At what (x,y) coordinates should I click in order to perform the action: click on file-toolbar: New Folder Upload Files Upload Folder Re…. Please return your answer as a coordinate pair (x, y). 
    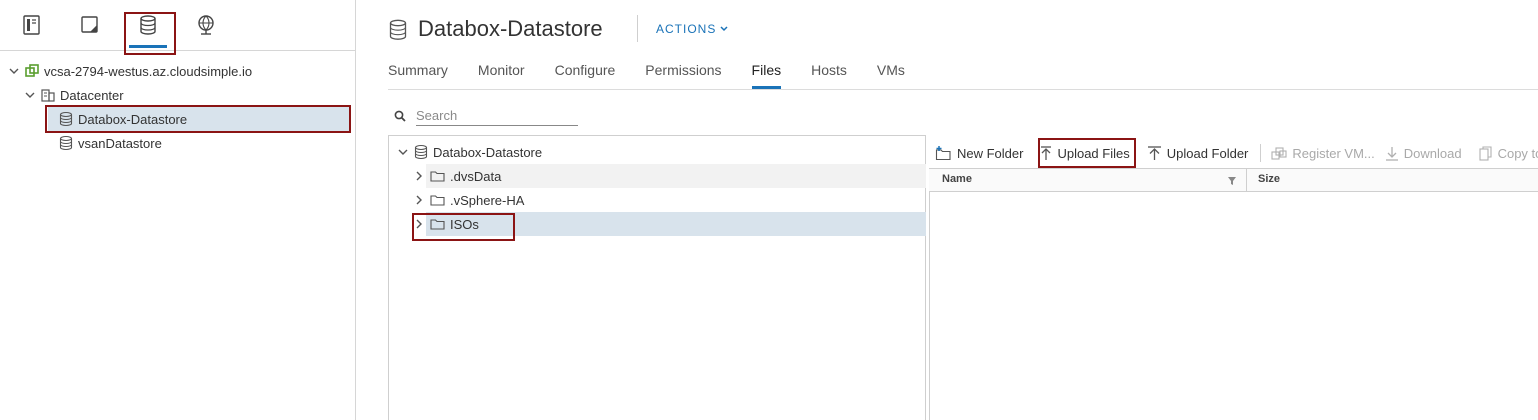
    Looking at the image, I should click on (1233, 153).